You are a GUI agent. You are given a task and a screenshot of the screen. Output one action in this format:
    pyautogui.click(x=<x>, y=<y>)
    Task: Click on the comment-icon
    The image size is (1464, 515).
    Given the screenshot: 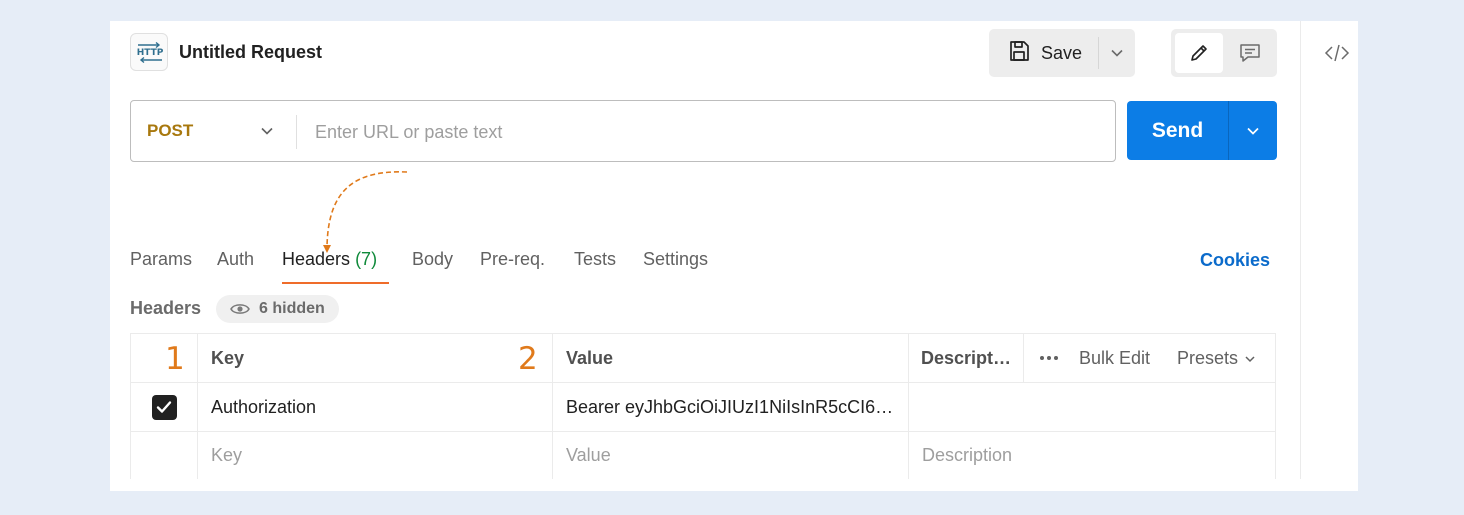 What is the action you would take?
    pyautogui.click(x=1250, y=53)
    